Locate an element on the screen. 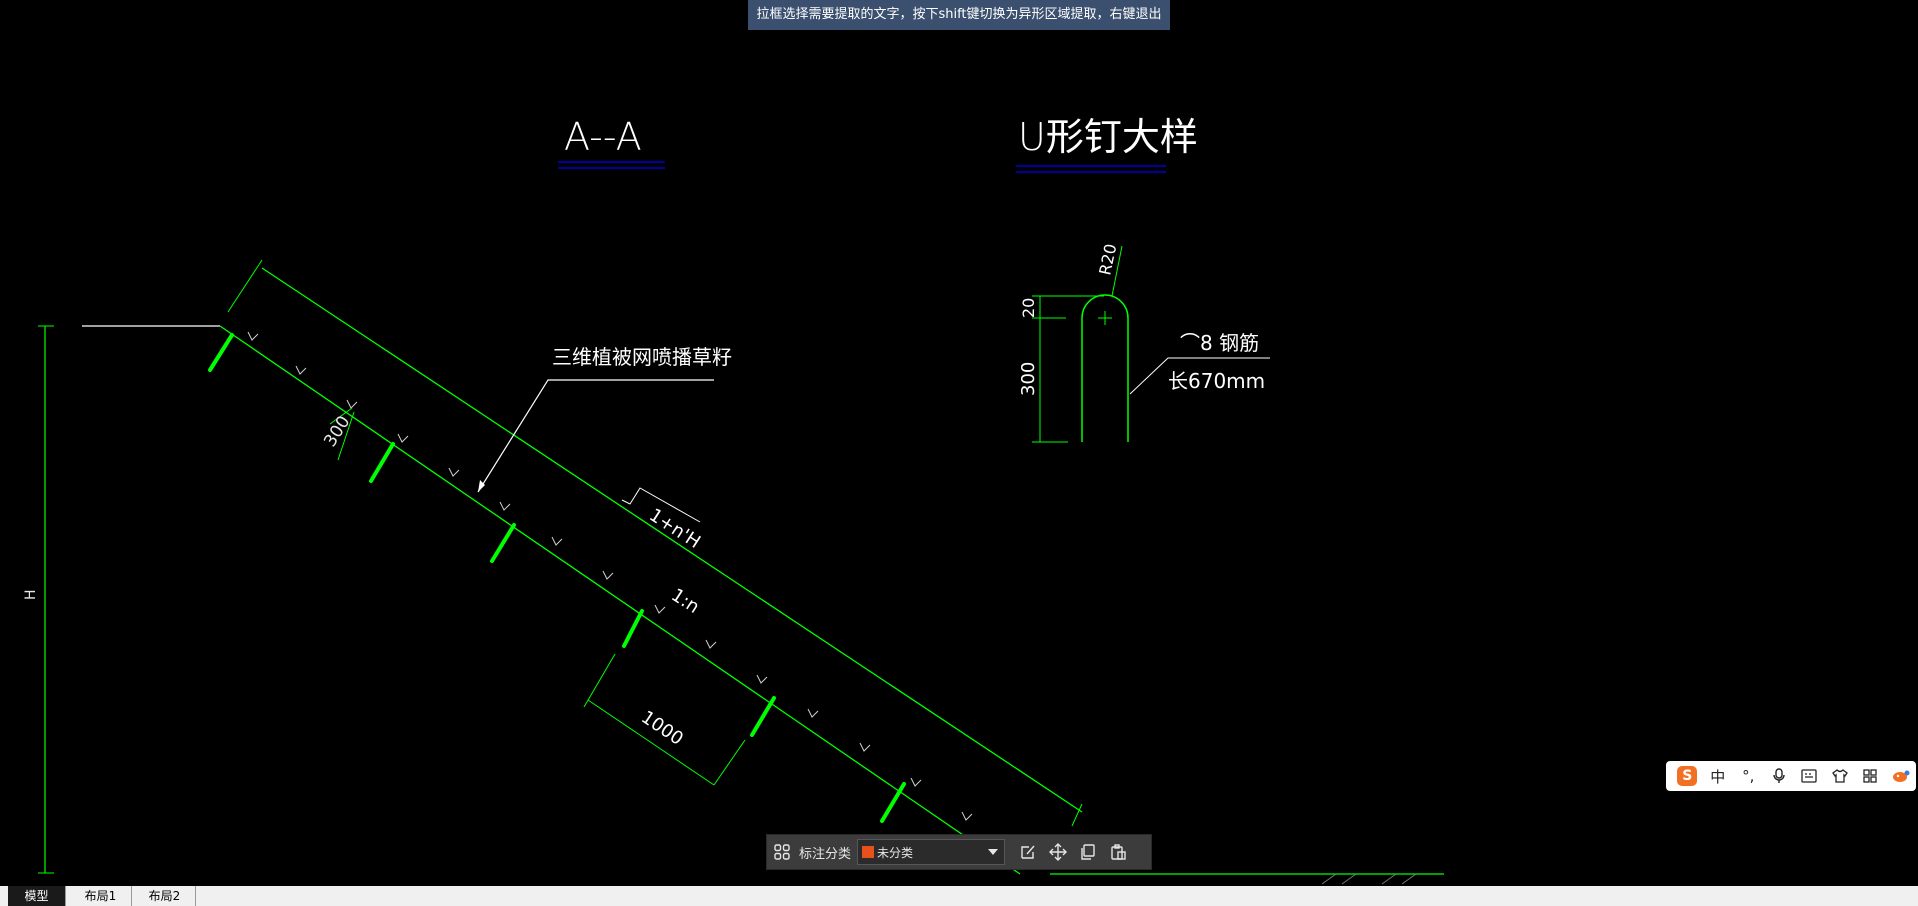 The height and width of the screenshot is (906, 1918). length-label: 长670mm is located at coordinates (1216, 381).